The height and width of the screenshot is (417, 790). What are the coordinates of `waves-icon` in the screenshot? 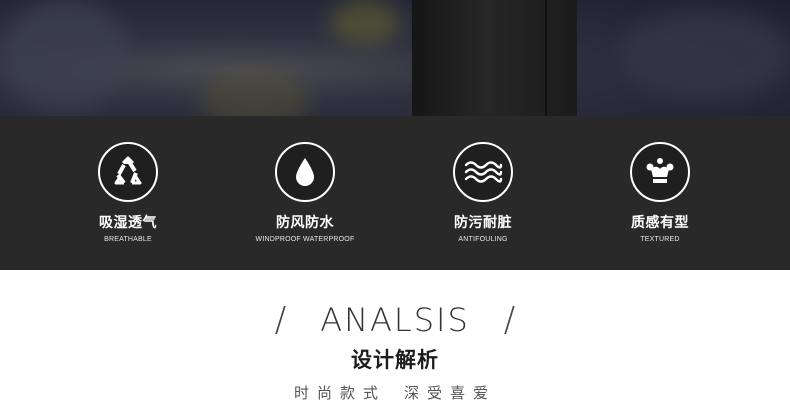 It's located at (483, 172).